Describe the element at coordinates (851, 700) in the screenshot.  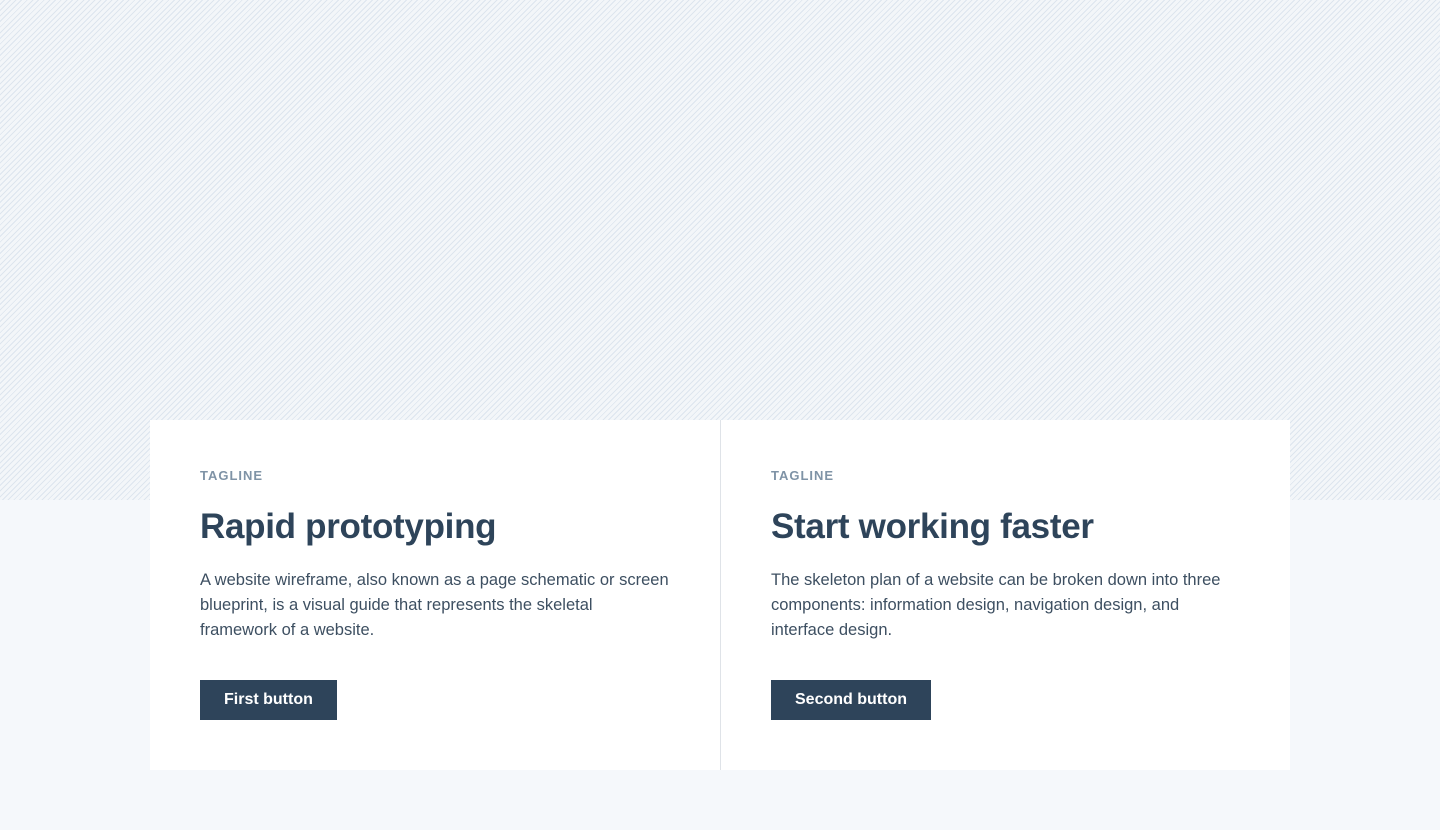
I see `second-button: Second button` at that location.